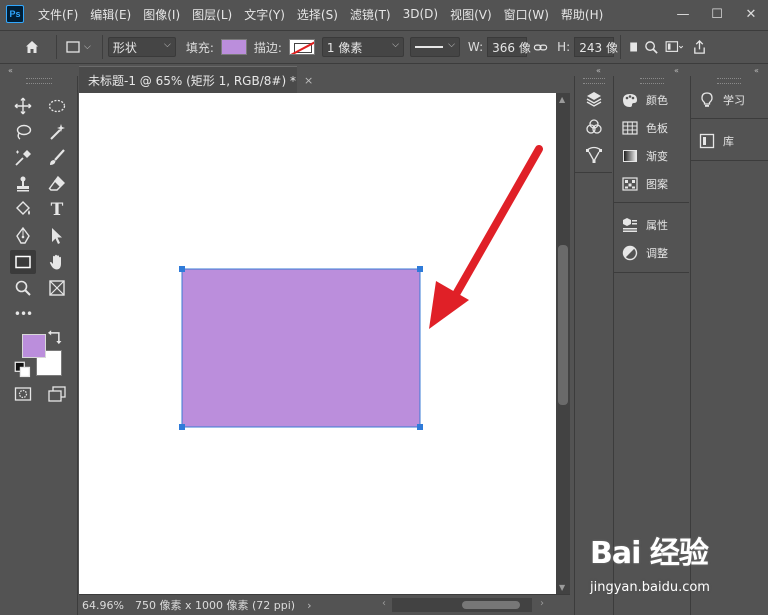  Describe the element at coordinates (317, 14) in the screenshot. I see `menu-select: 选择(S)` at that location.